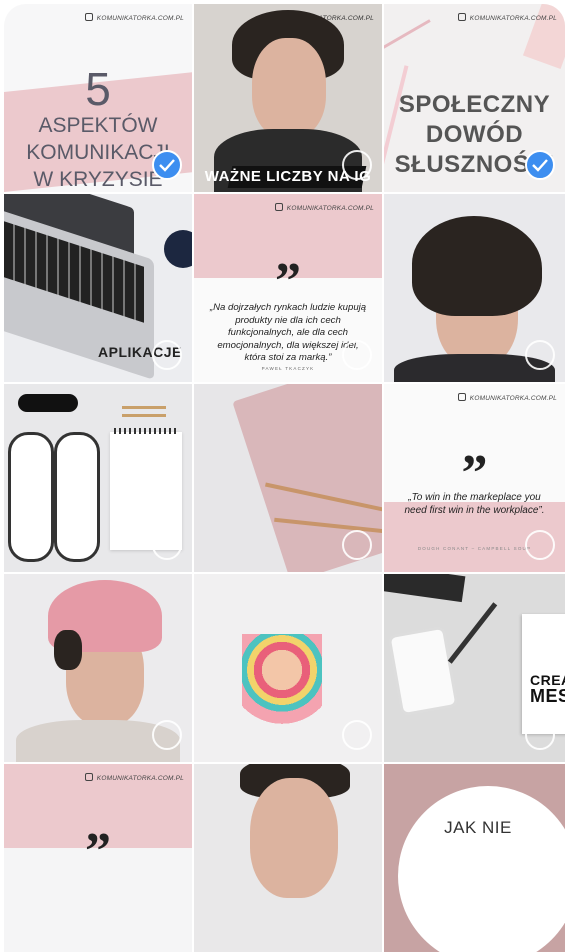 The width and height of the screenshot is (569, 952). What do you see at coordinates (98, 288) in the screenshot?
I see `grid-tile-aplikacje: APLIKACJE` at bounding box center [98, 288].